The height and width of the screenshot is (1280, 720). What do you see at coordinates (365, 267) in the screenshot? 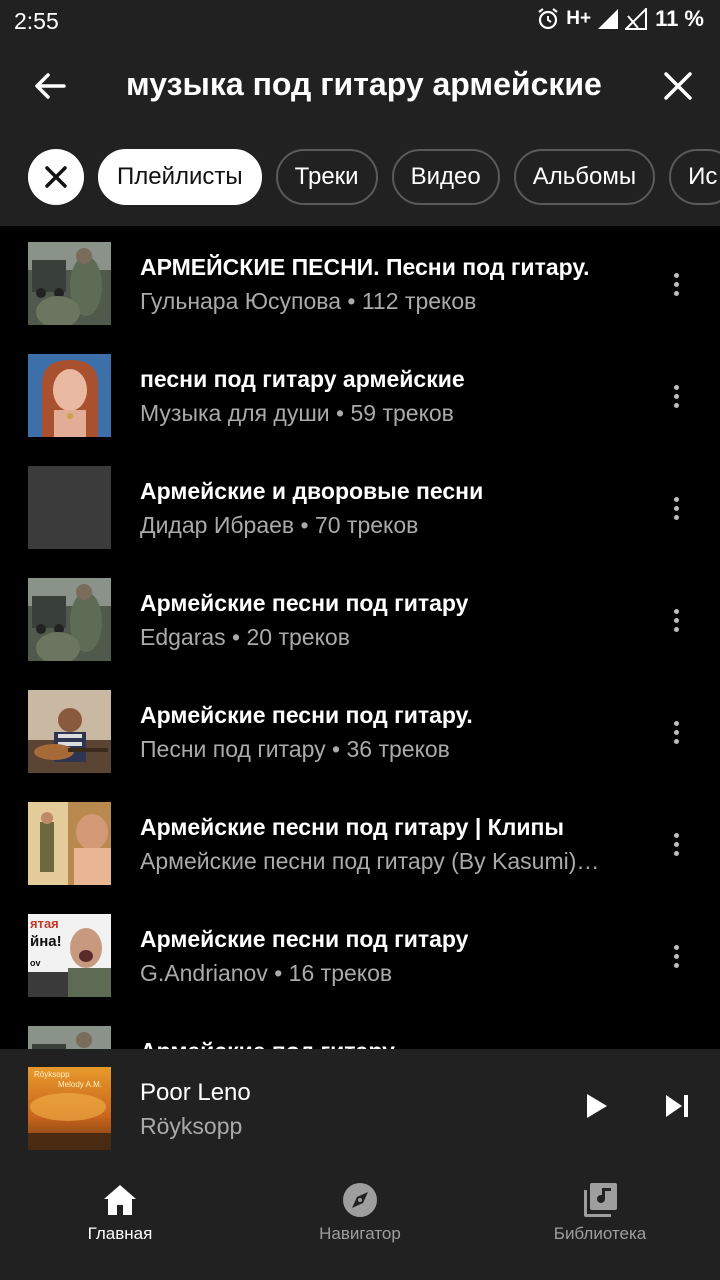
I see `playlist-title: АРМЕЙСКИЕ ПЕСНИ. Песни под гитару.` at bounding box center [365, 267].